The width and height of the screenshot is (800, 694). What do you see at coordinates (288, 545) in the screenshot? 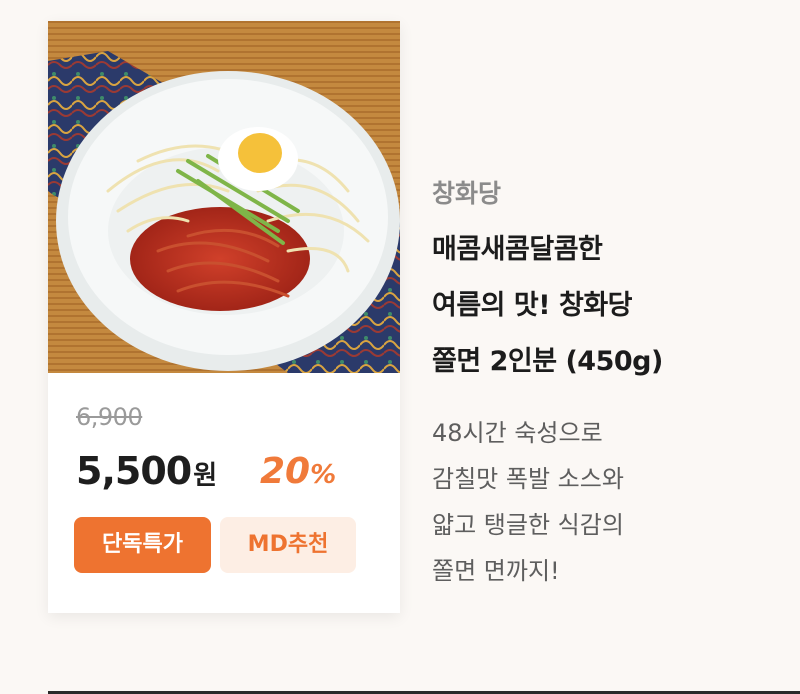
I see `md-pick-badge: MD추천` at bounding box center [288, 545].